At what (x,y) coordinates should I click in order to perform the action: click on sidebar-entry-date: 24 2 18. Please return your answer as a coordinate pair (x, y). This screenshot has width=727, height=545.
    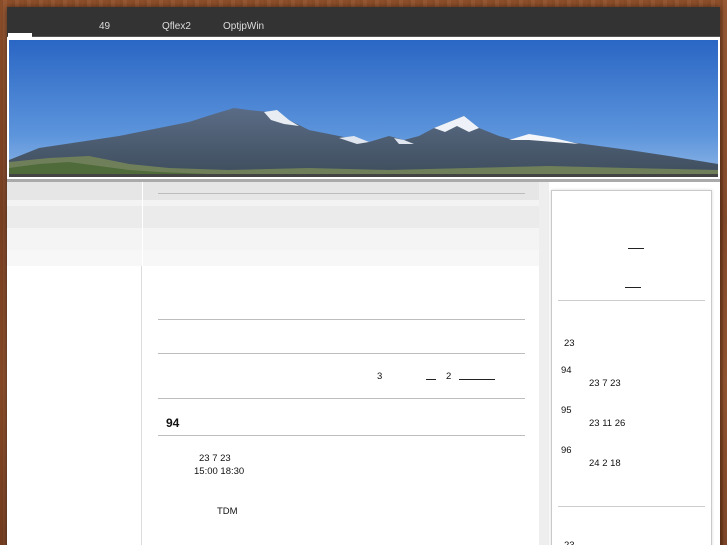
    Looking at the image, I should click on (605, 463).